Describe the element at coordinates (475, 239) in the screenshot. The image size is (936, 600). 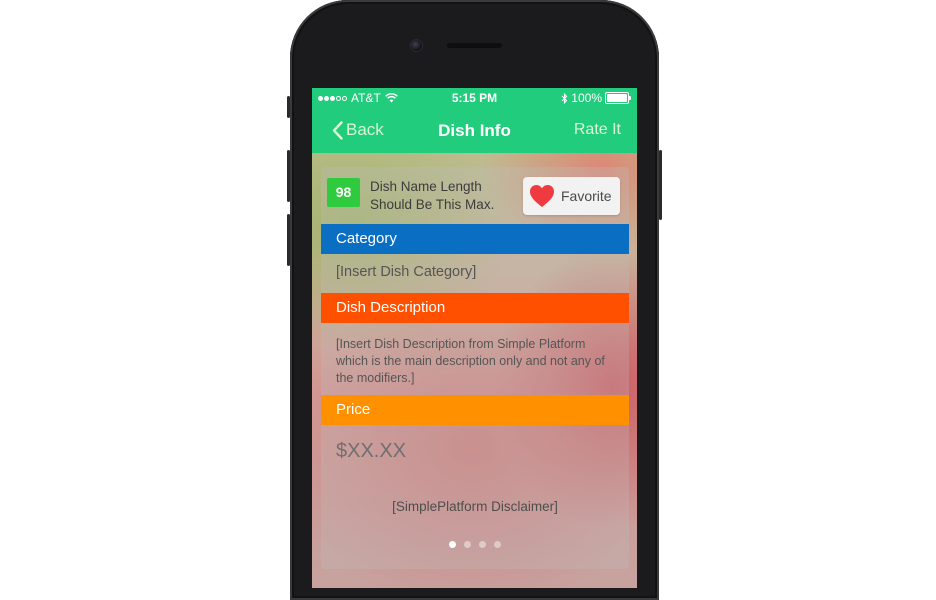
I see `category-header: Category` at that location.